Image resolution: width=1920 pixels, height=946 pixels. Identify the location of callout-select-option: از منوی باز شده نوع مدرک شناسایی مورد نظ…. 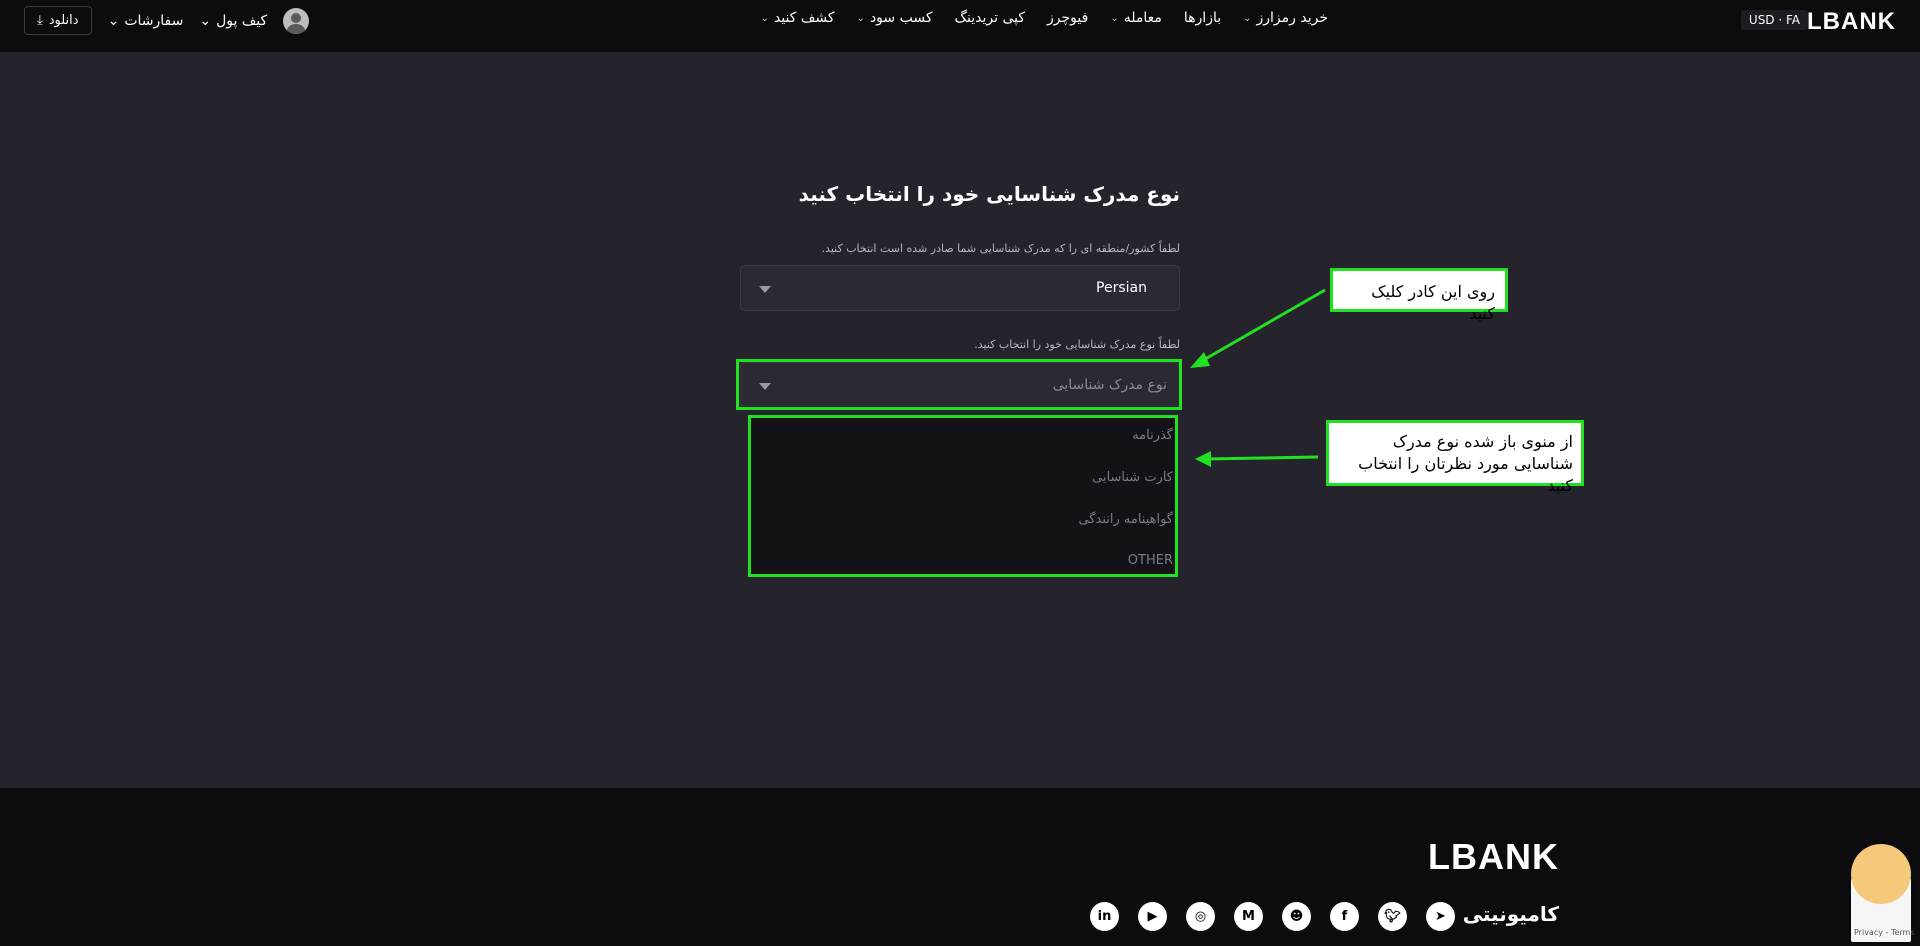
(1455, 457).